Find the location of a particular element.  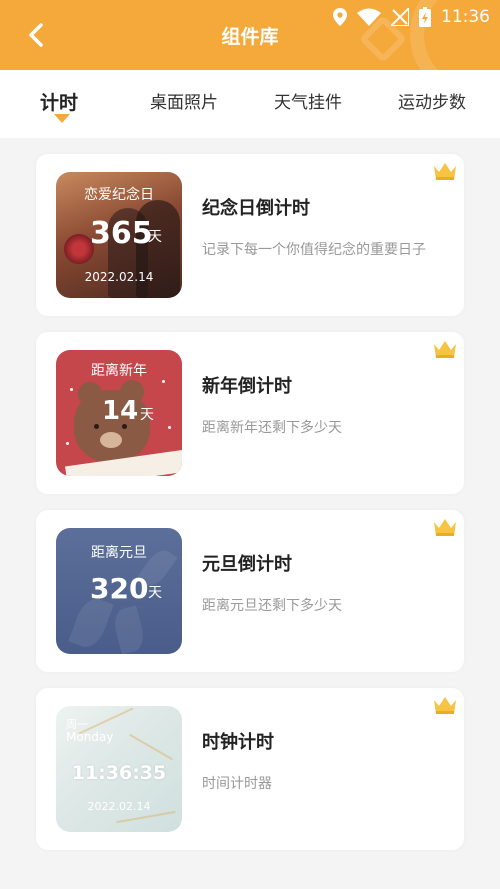

thumb-number: 365 is located at coordinates (121, 233).